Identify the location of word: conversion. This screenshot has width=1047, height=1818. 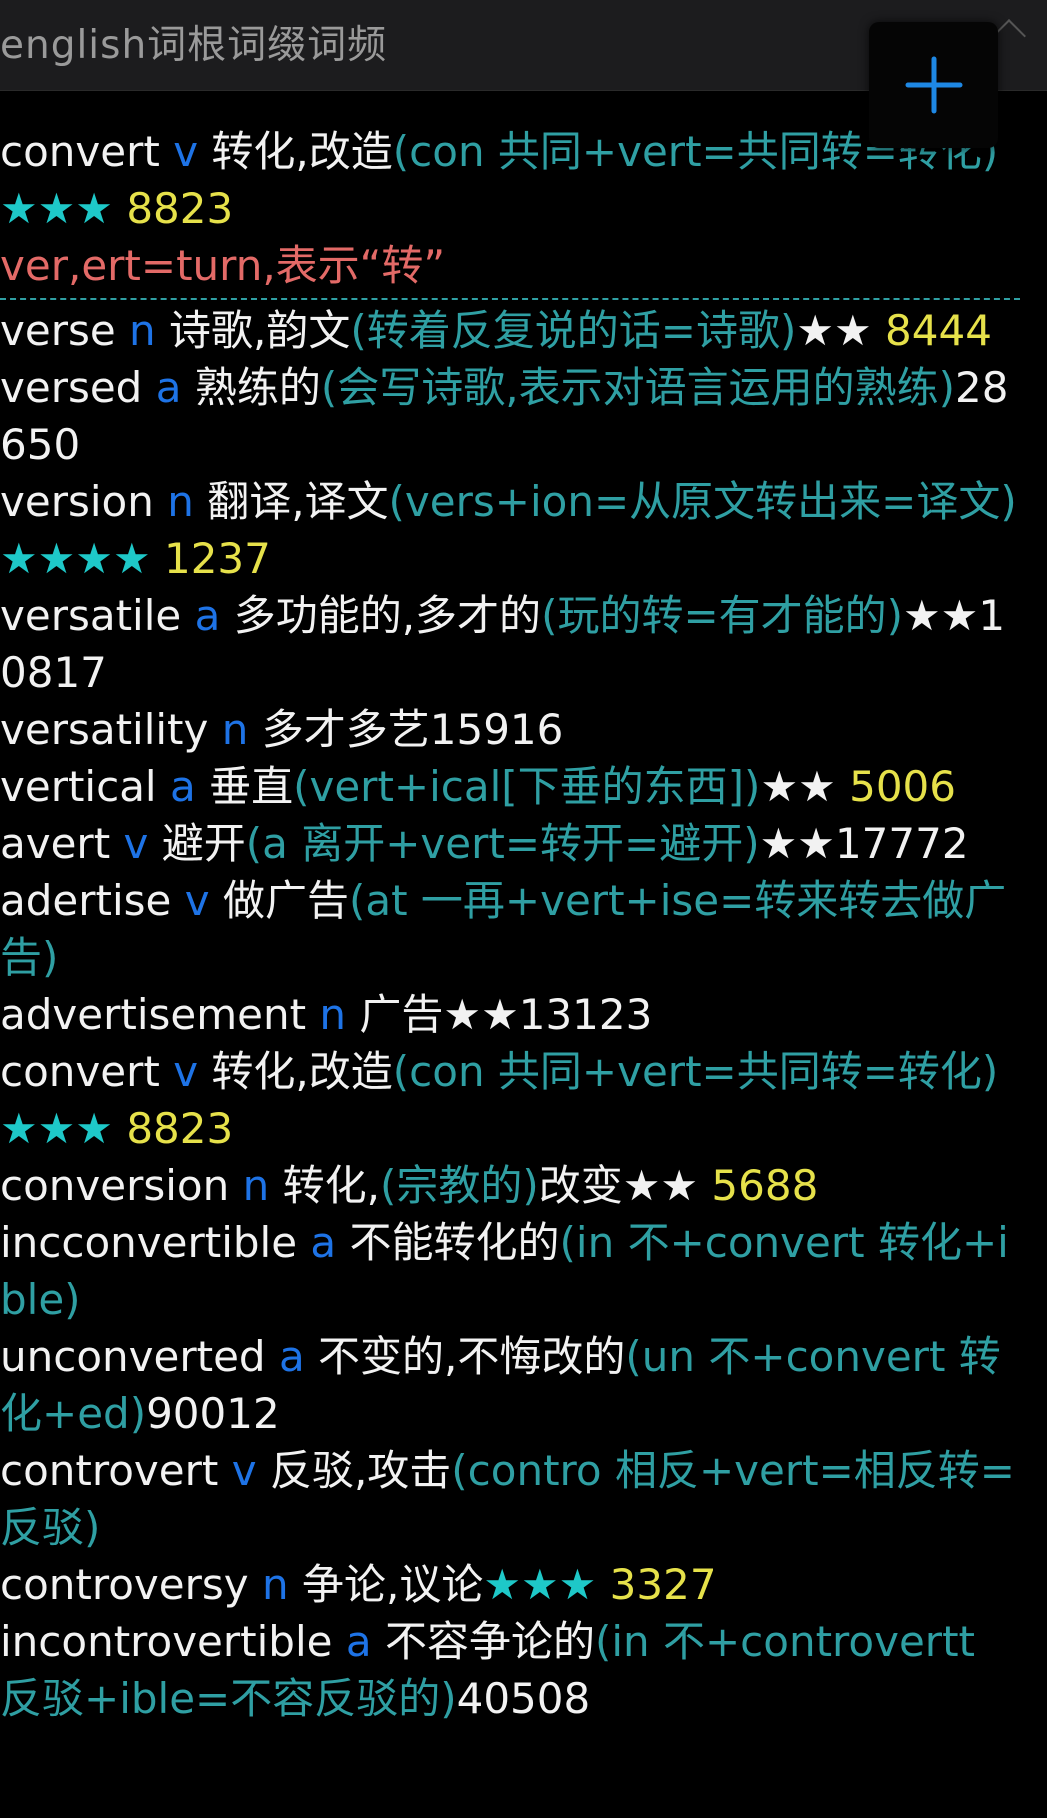
(115, 1185).